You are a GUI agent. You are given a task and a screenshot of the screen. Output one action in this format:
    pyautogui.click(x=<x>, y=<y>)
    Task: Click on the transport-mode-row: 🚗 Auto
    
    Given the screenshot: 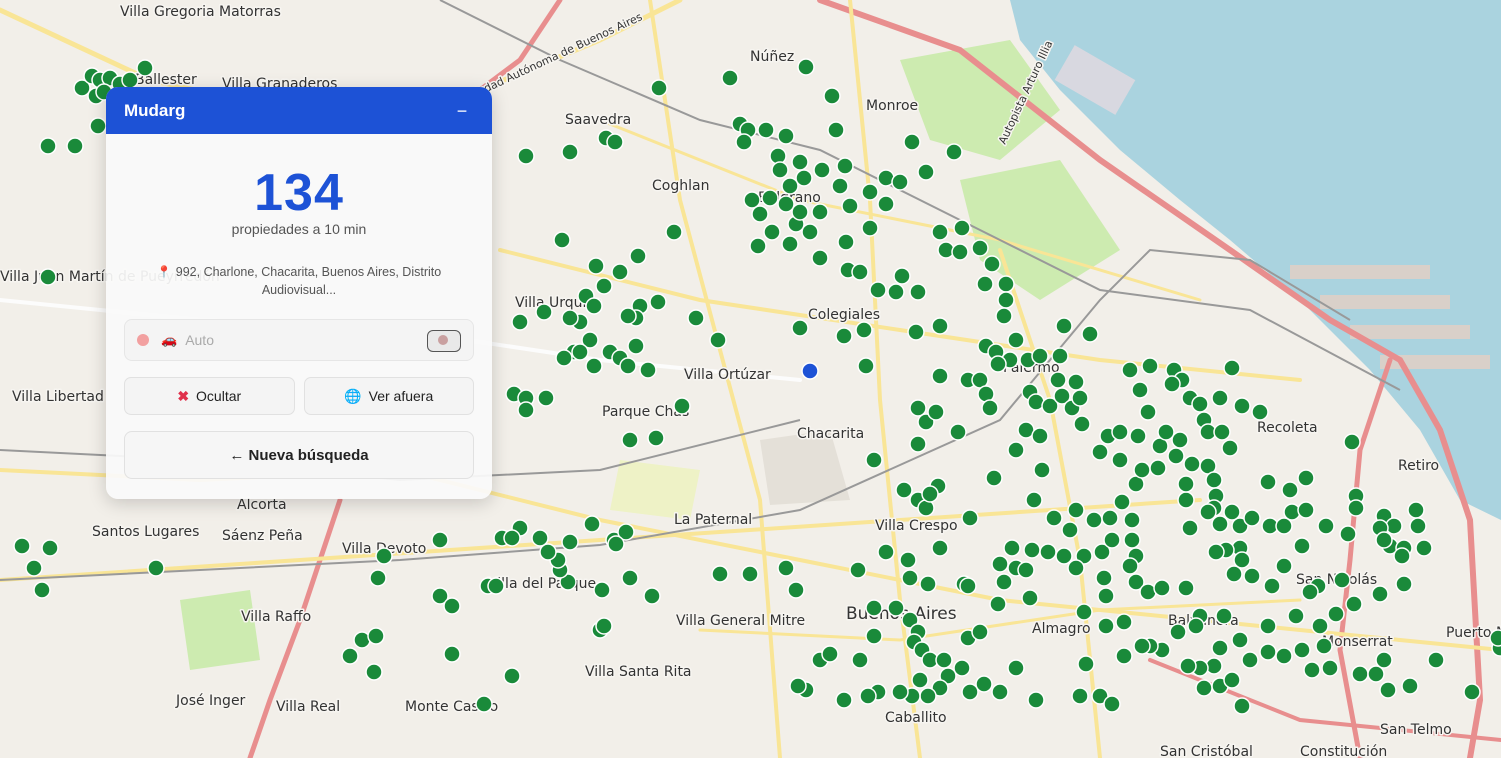 What is the action you would take?
    pyautogui.click(x=299, y=340)
    